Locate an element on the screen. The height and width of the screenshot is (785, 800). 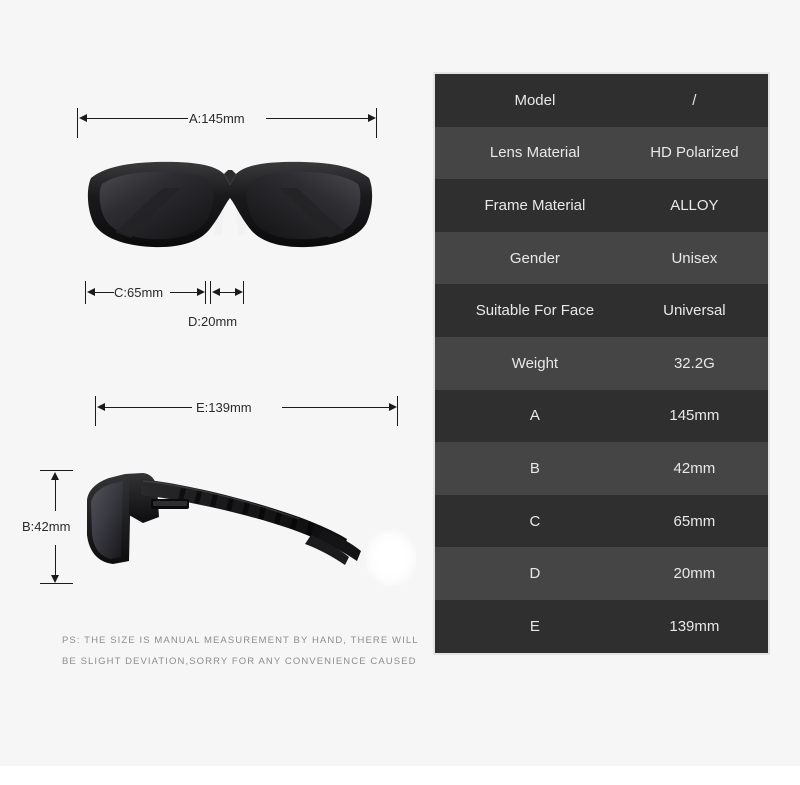
dimension-a-arrow-left-icon is located at coordinates (83, 118).